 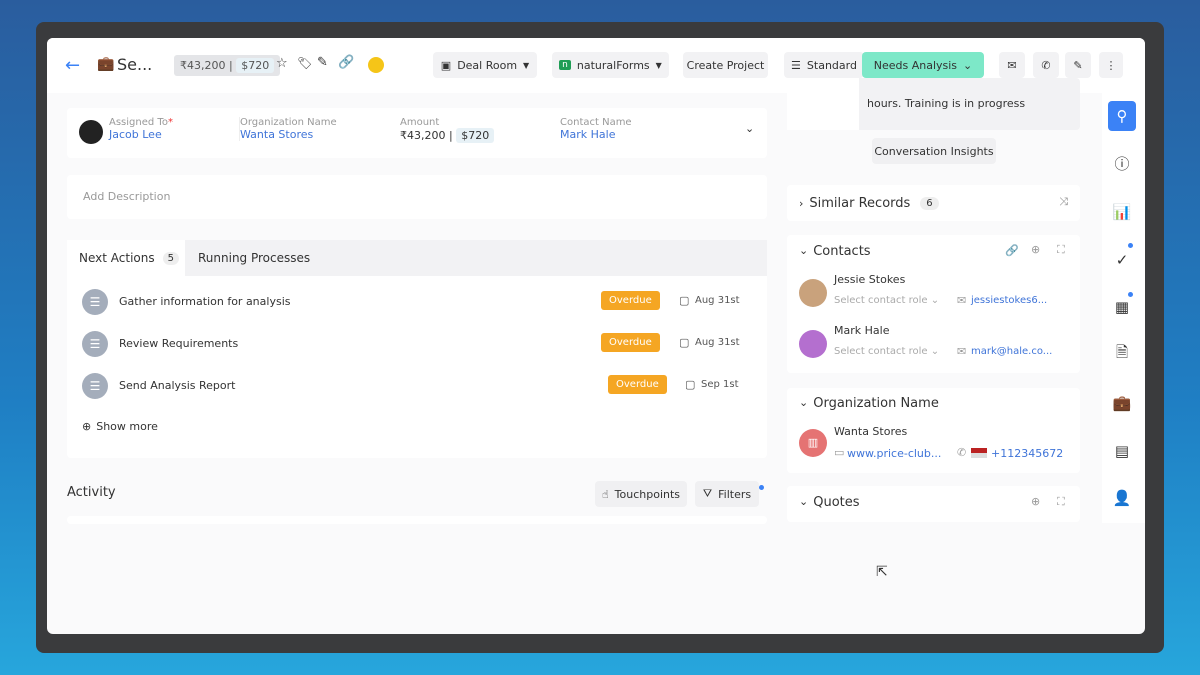 What do you see at coordinates (933, 104) in the screenshot?
I see `insight-card: hours. Training is in progress` at bounding box center [933, 104].